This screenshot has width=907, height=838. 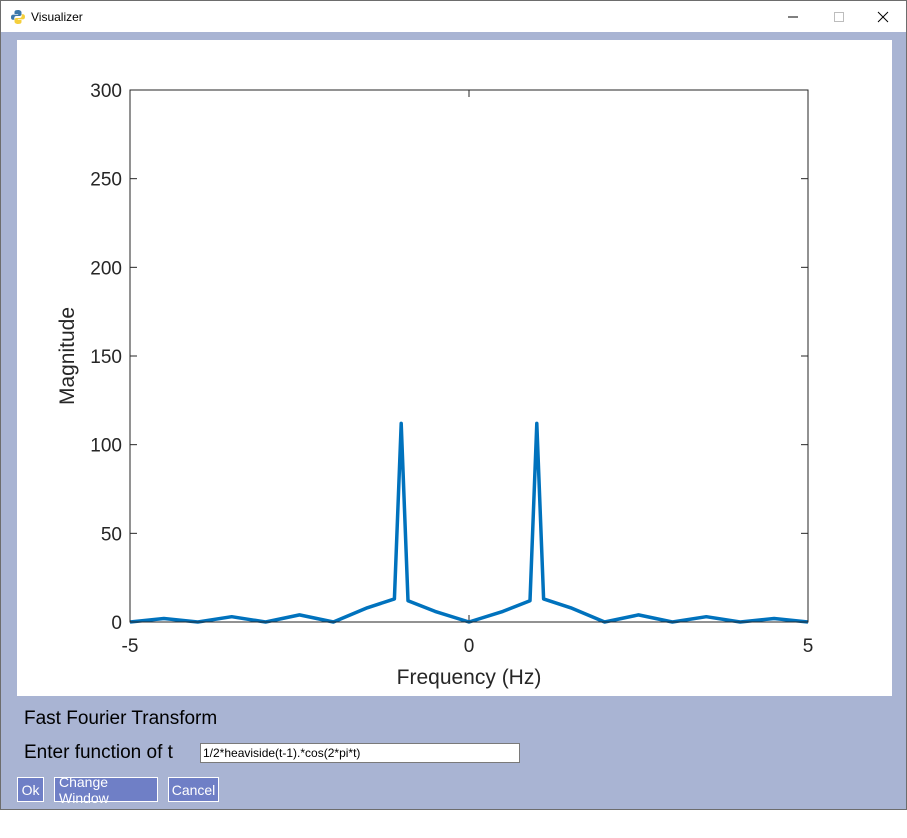 I want to click on cancel-button: Cancel, so click(x=193, y=789).